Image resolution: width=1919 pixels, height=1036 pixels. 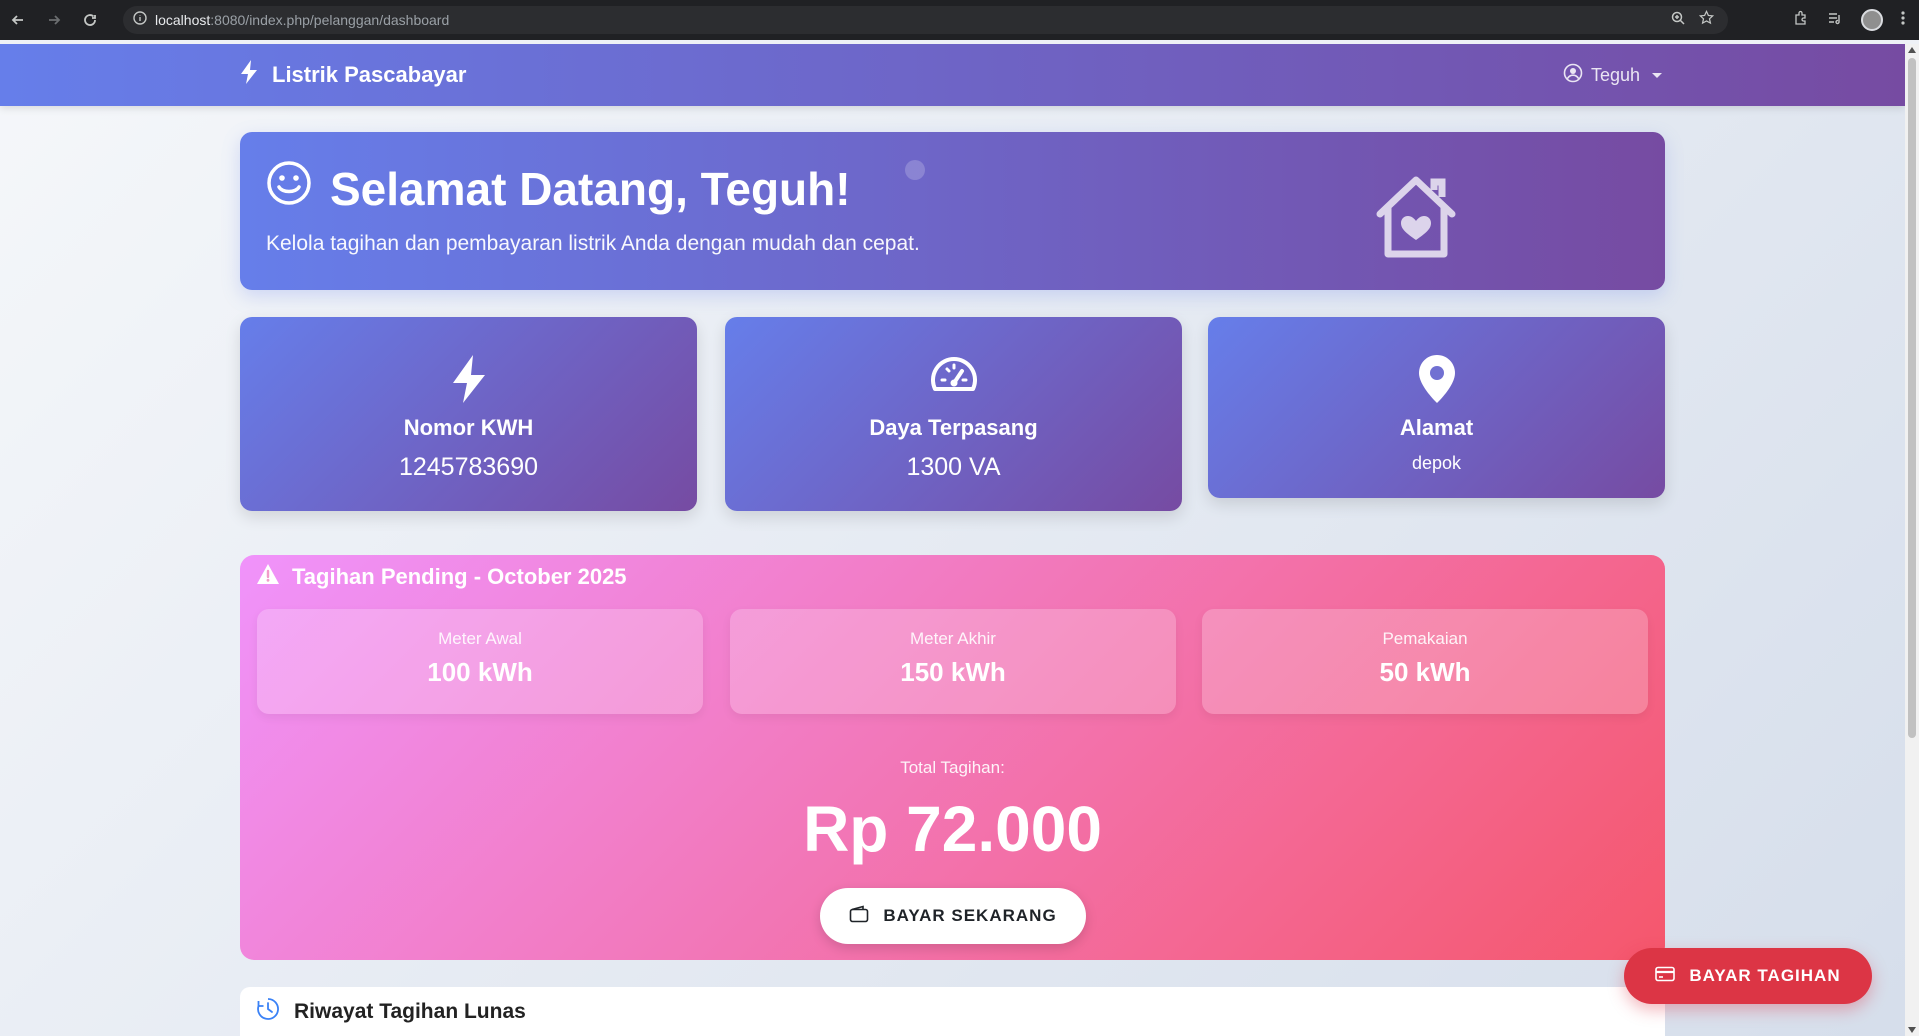 I want to click on user-name: Teguh, so click(x=1616, y=74).